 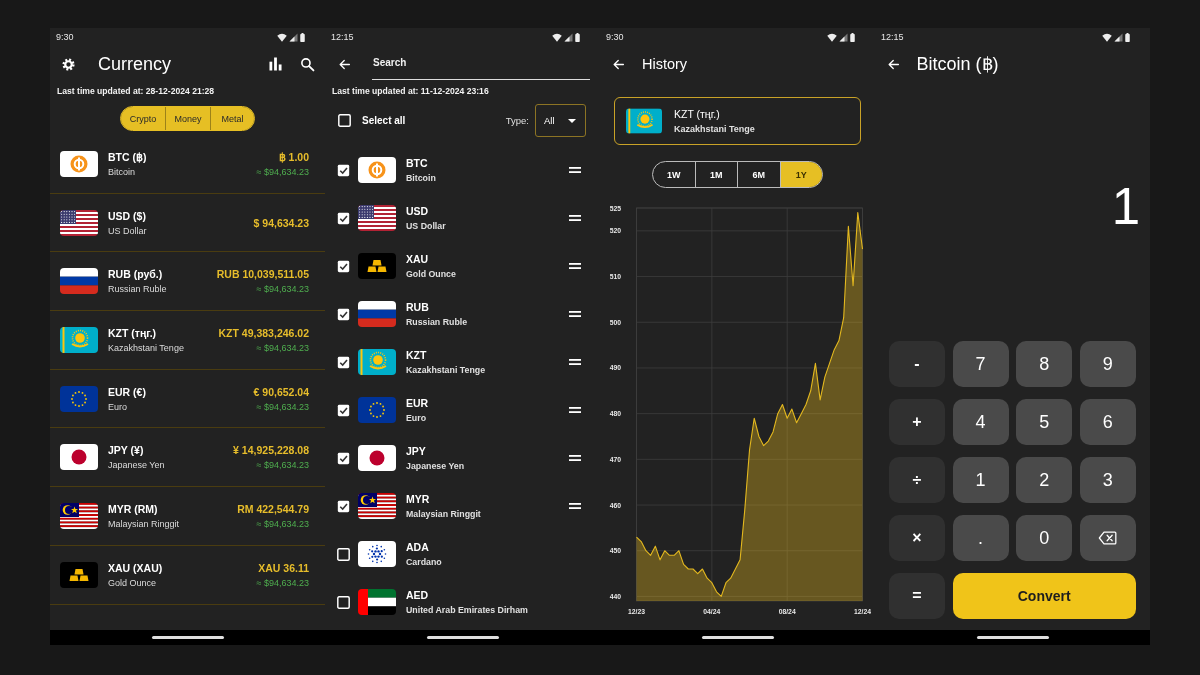 What do you see at coordinates (1107, 364) in the screenshot?
I see `keypad-key: 9` at bounding box center [1107, 364].